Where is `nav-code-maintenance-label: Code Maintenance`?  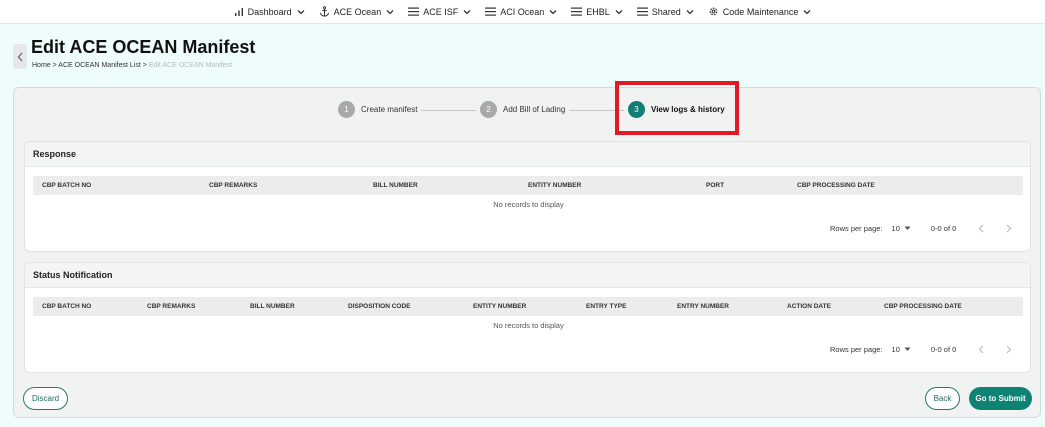 nav-code-maintenance-label: Code Maintenance is located at coordinates (760, 11).